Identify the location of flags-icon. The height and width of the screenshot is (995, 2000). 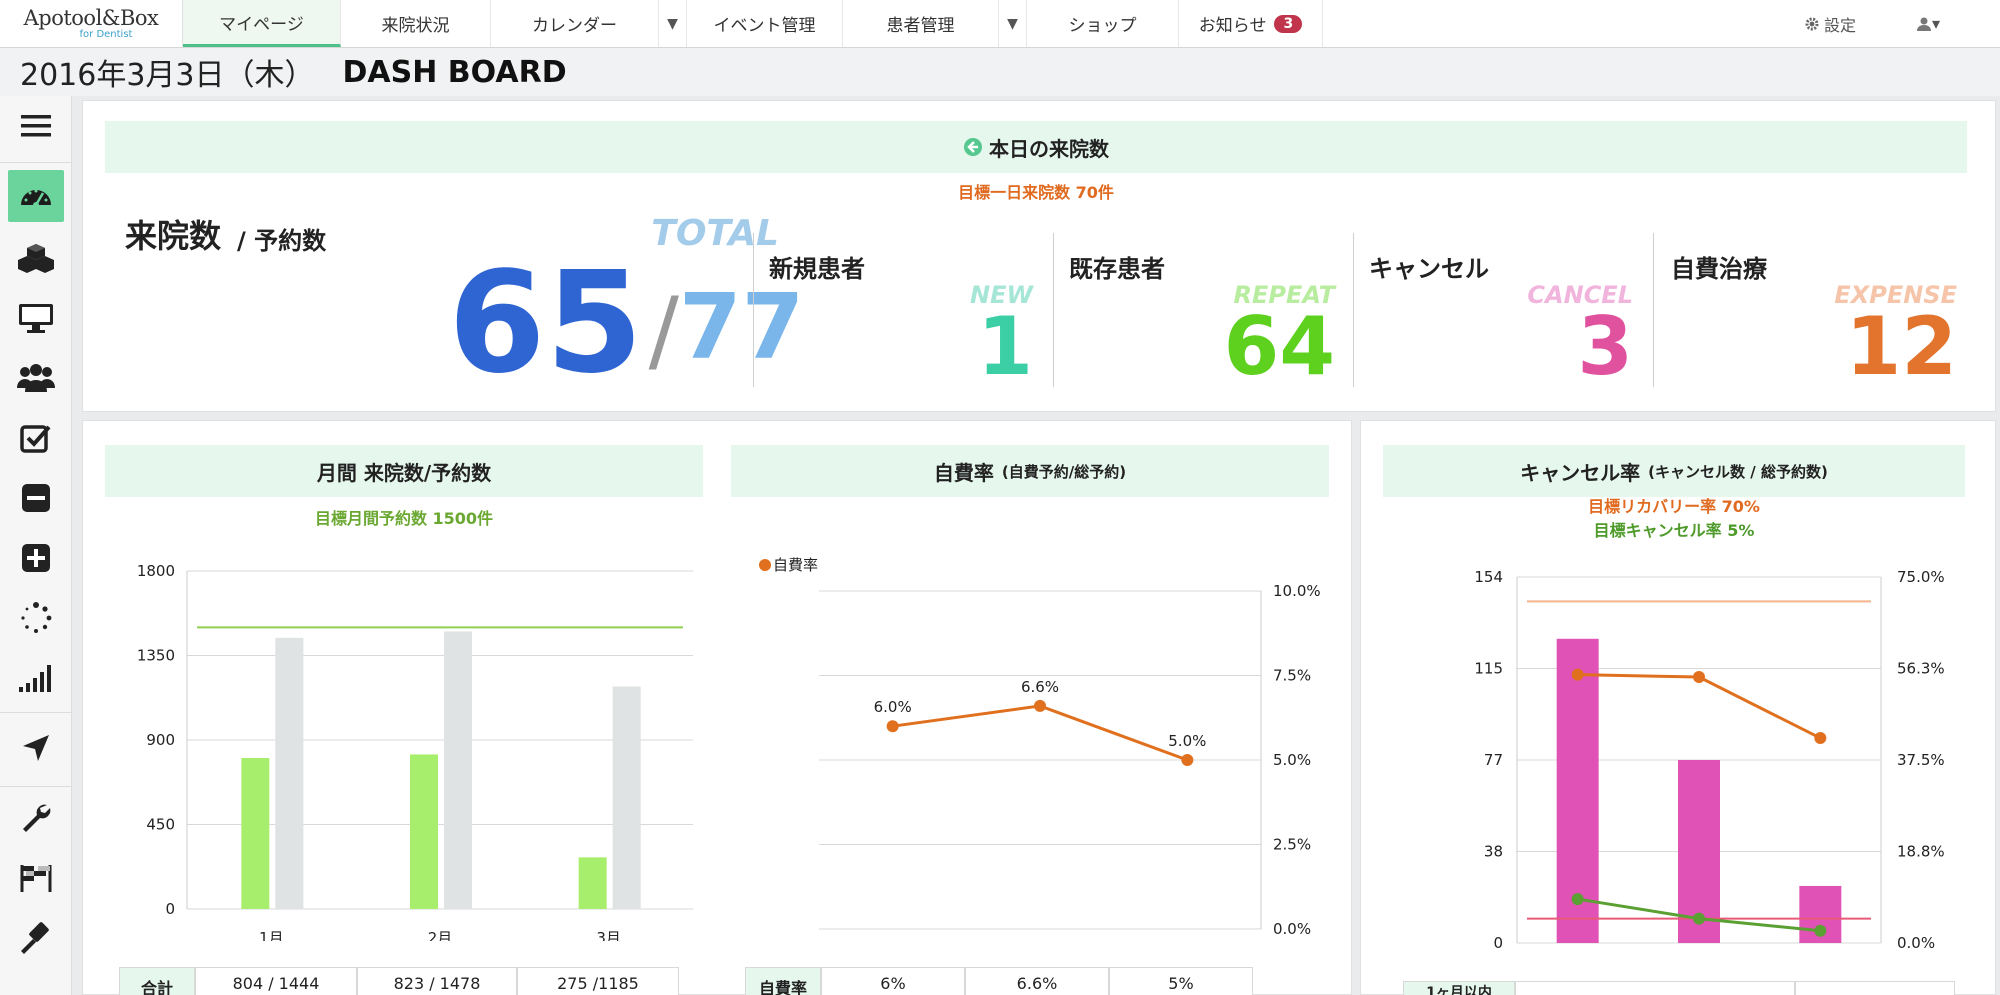
(36, 878).